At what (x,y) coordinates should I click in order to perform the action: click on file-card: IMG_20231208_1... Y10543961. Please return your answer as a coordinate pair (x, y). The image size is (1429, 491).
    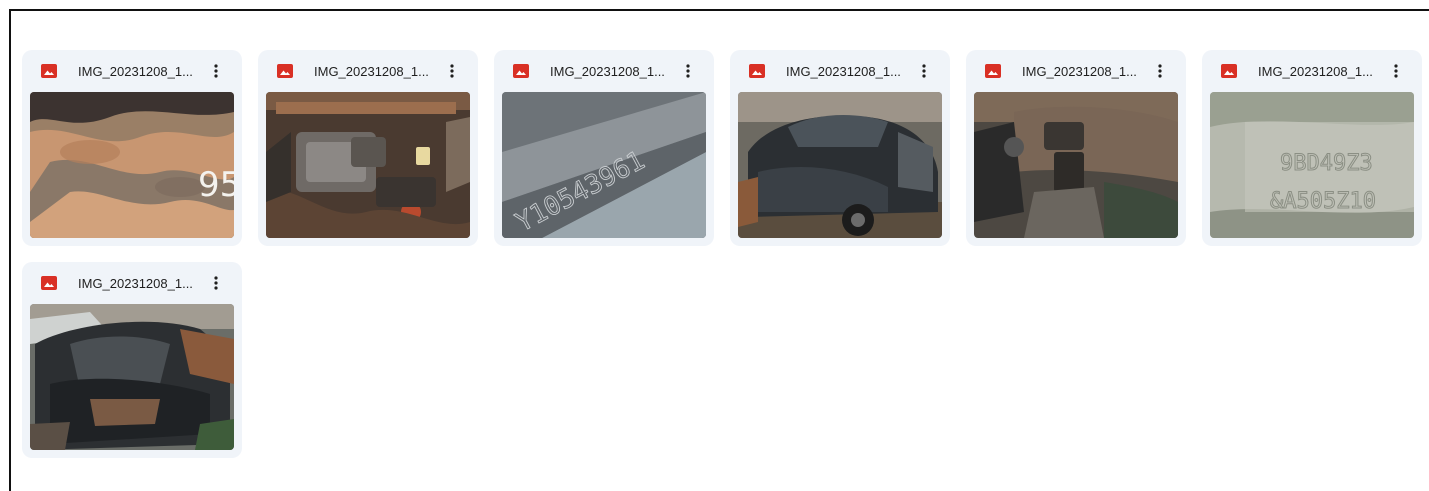
    Looking at the image, I should click on (604, 148).